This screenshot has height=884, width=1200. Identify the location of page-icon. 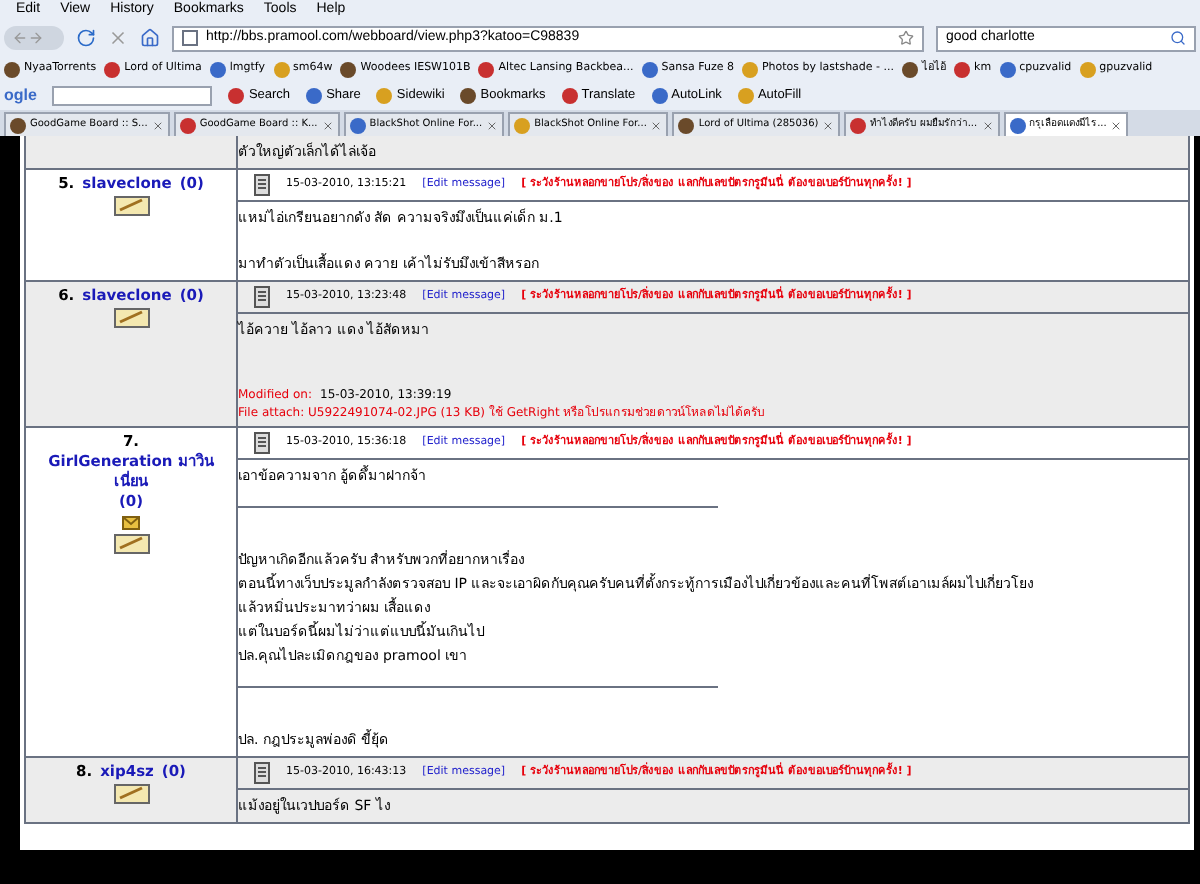
(190, 38).